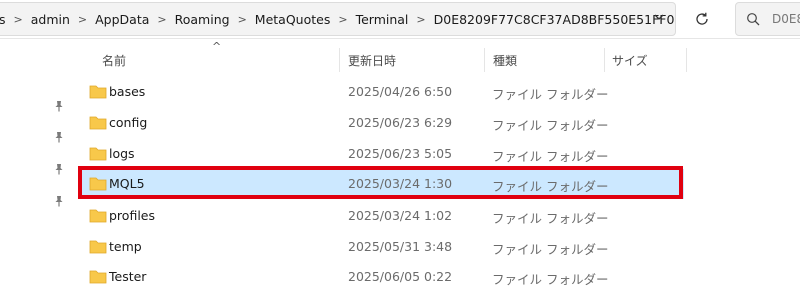  What do you see at coordinates (122, 19) in the screenshot?
I see `breadcrumb-item: AppData` at bounding box center [122, 19].